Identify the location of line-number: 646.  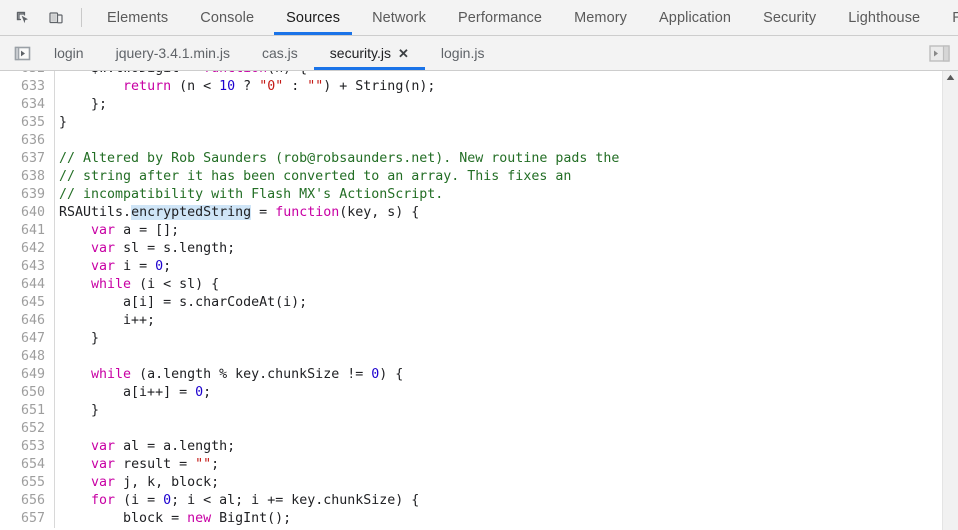
(27, 321).